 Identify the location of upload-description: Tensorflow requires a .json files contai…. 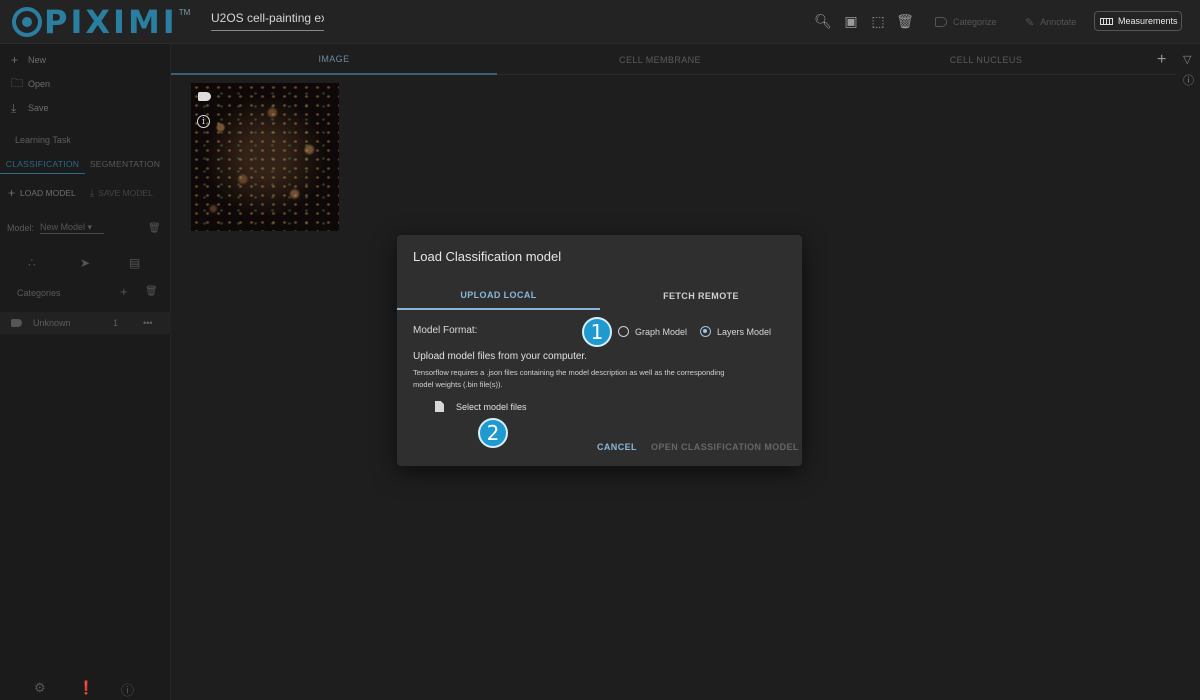
(569, 378).